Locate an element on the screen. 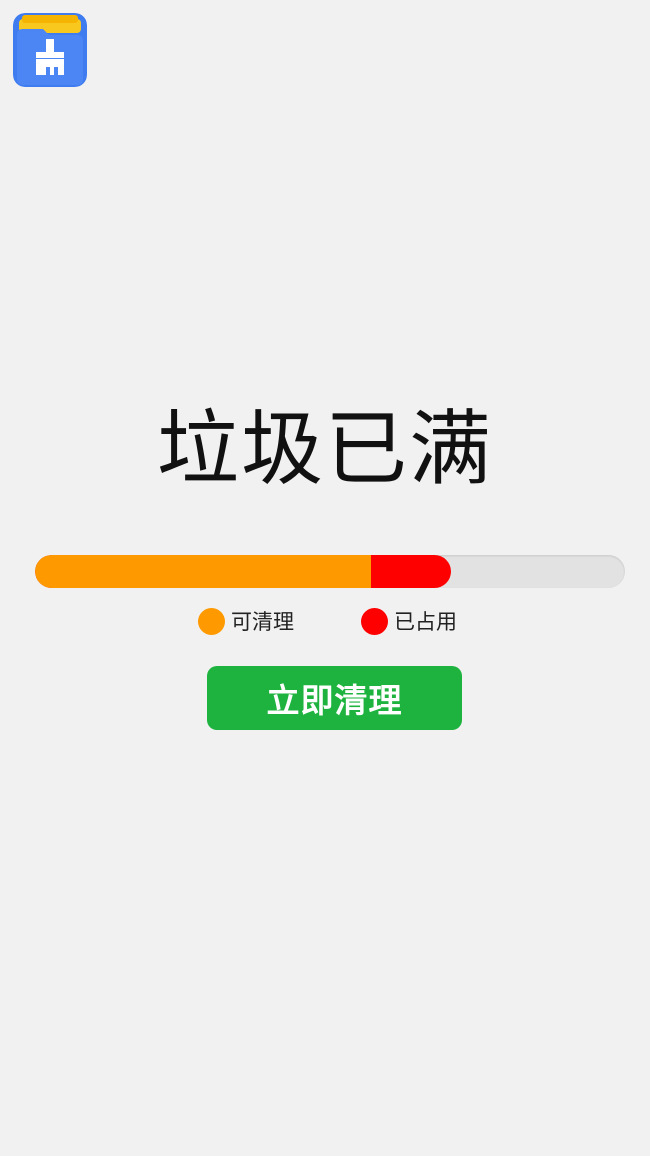  legend-label-occupied: 已占用 is located at coordinates (425, 622).